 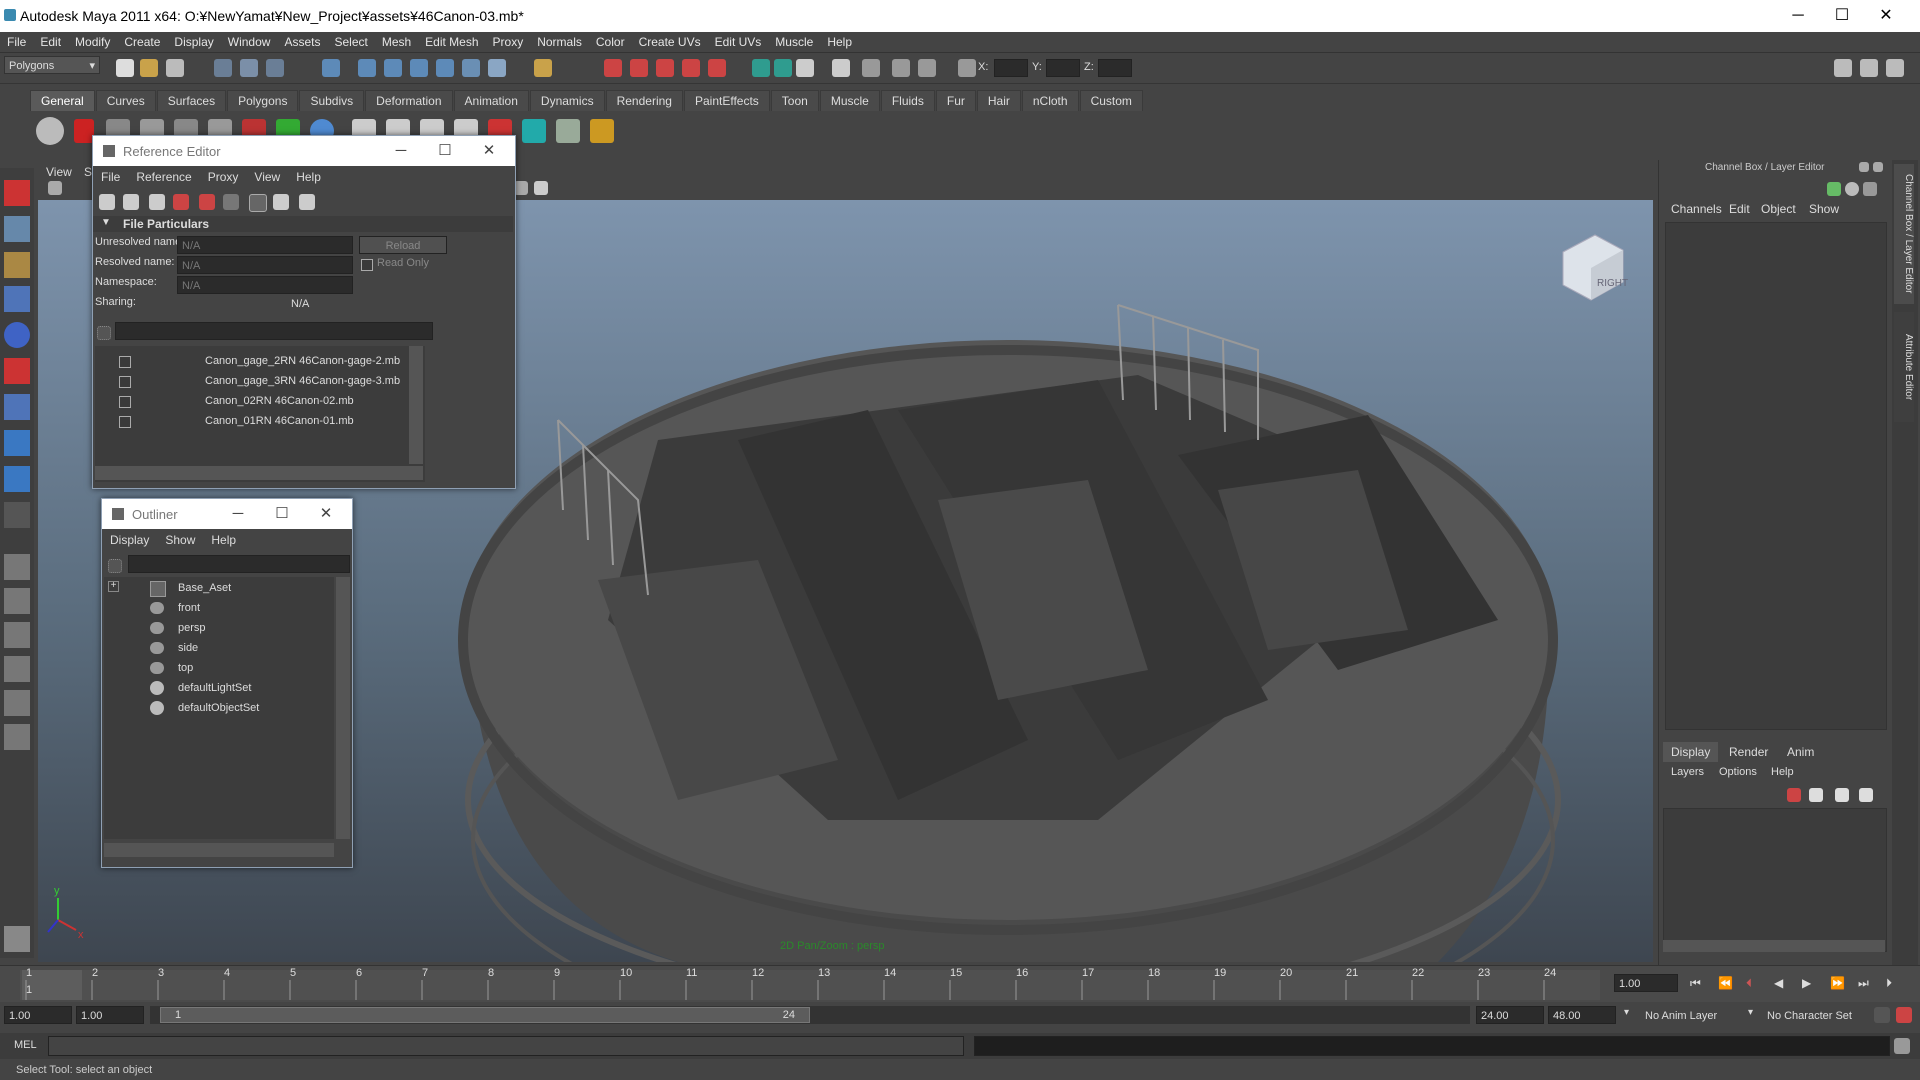 I want to click on tab-curves: Curves, so click(x=125, y=100).